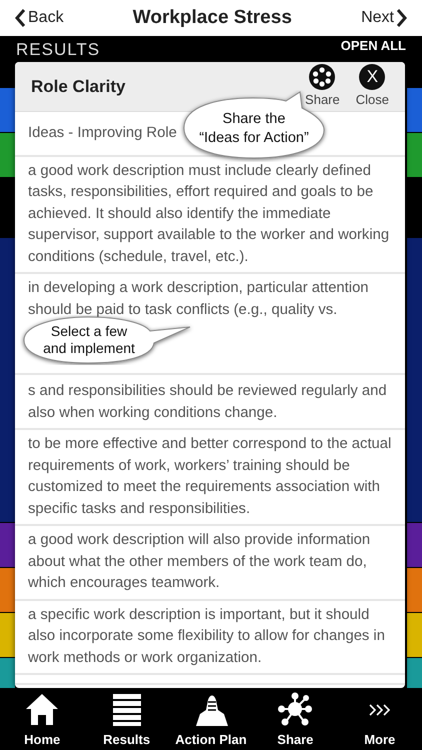 Image resolution: width=422 pixels, height=750 pixels. Describe the element at coordinates (42, 710) in the screenshot. I see `home-icon` at that location.